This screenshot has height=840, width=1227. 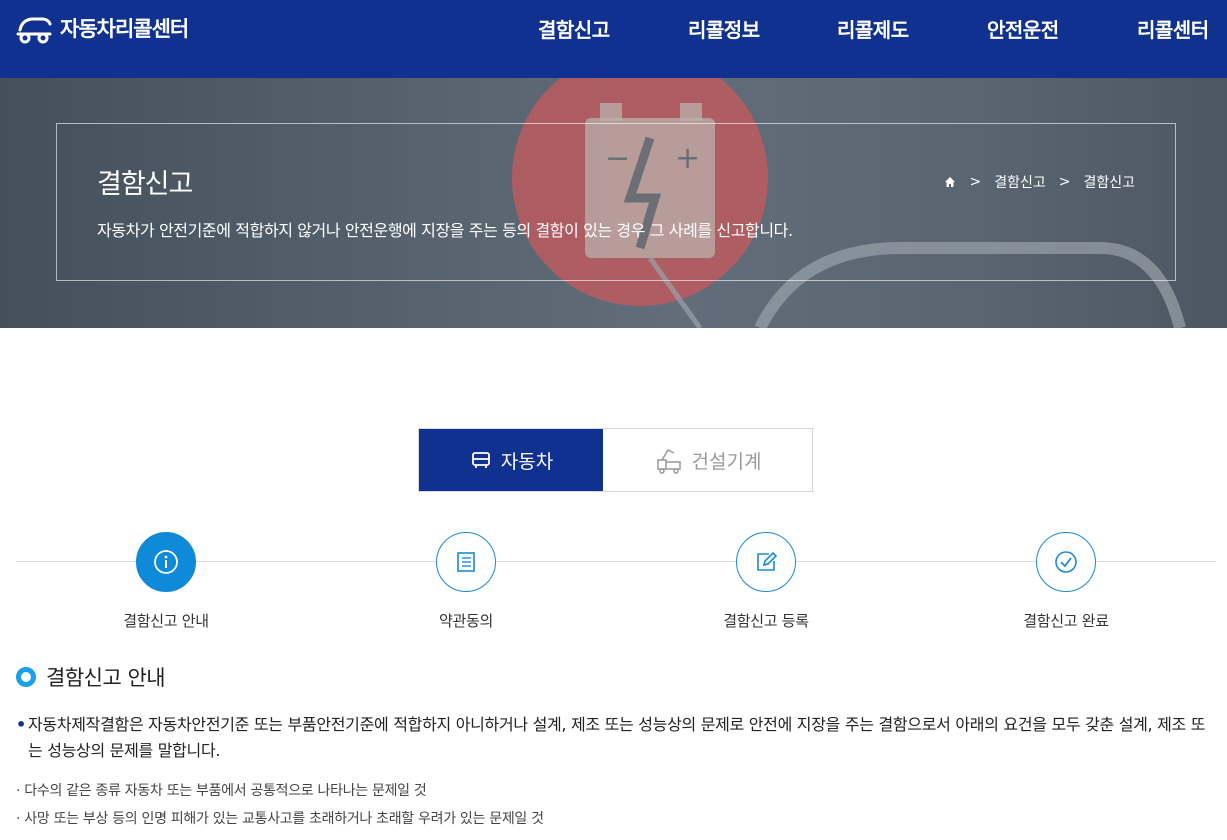 I want to click on breadcrumb-item-current: 결함신고, so click(x=1109, y=182).